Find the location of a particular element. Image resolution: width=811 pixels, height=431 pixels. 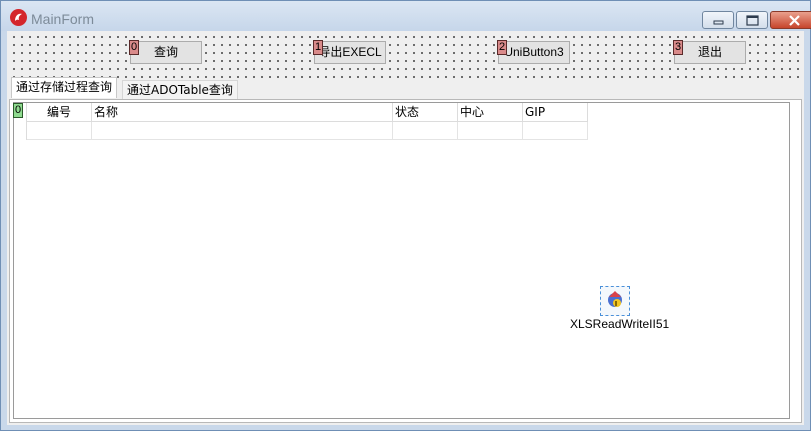

minimize-icon is located at coordinates (718, 22).